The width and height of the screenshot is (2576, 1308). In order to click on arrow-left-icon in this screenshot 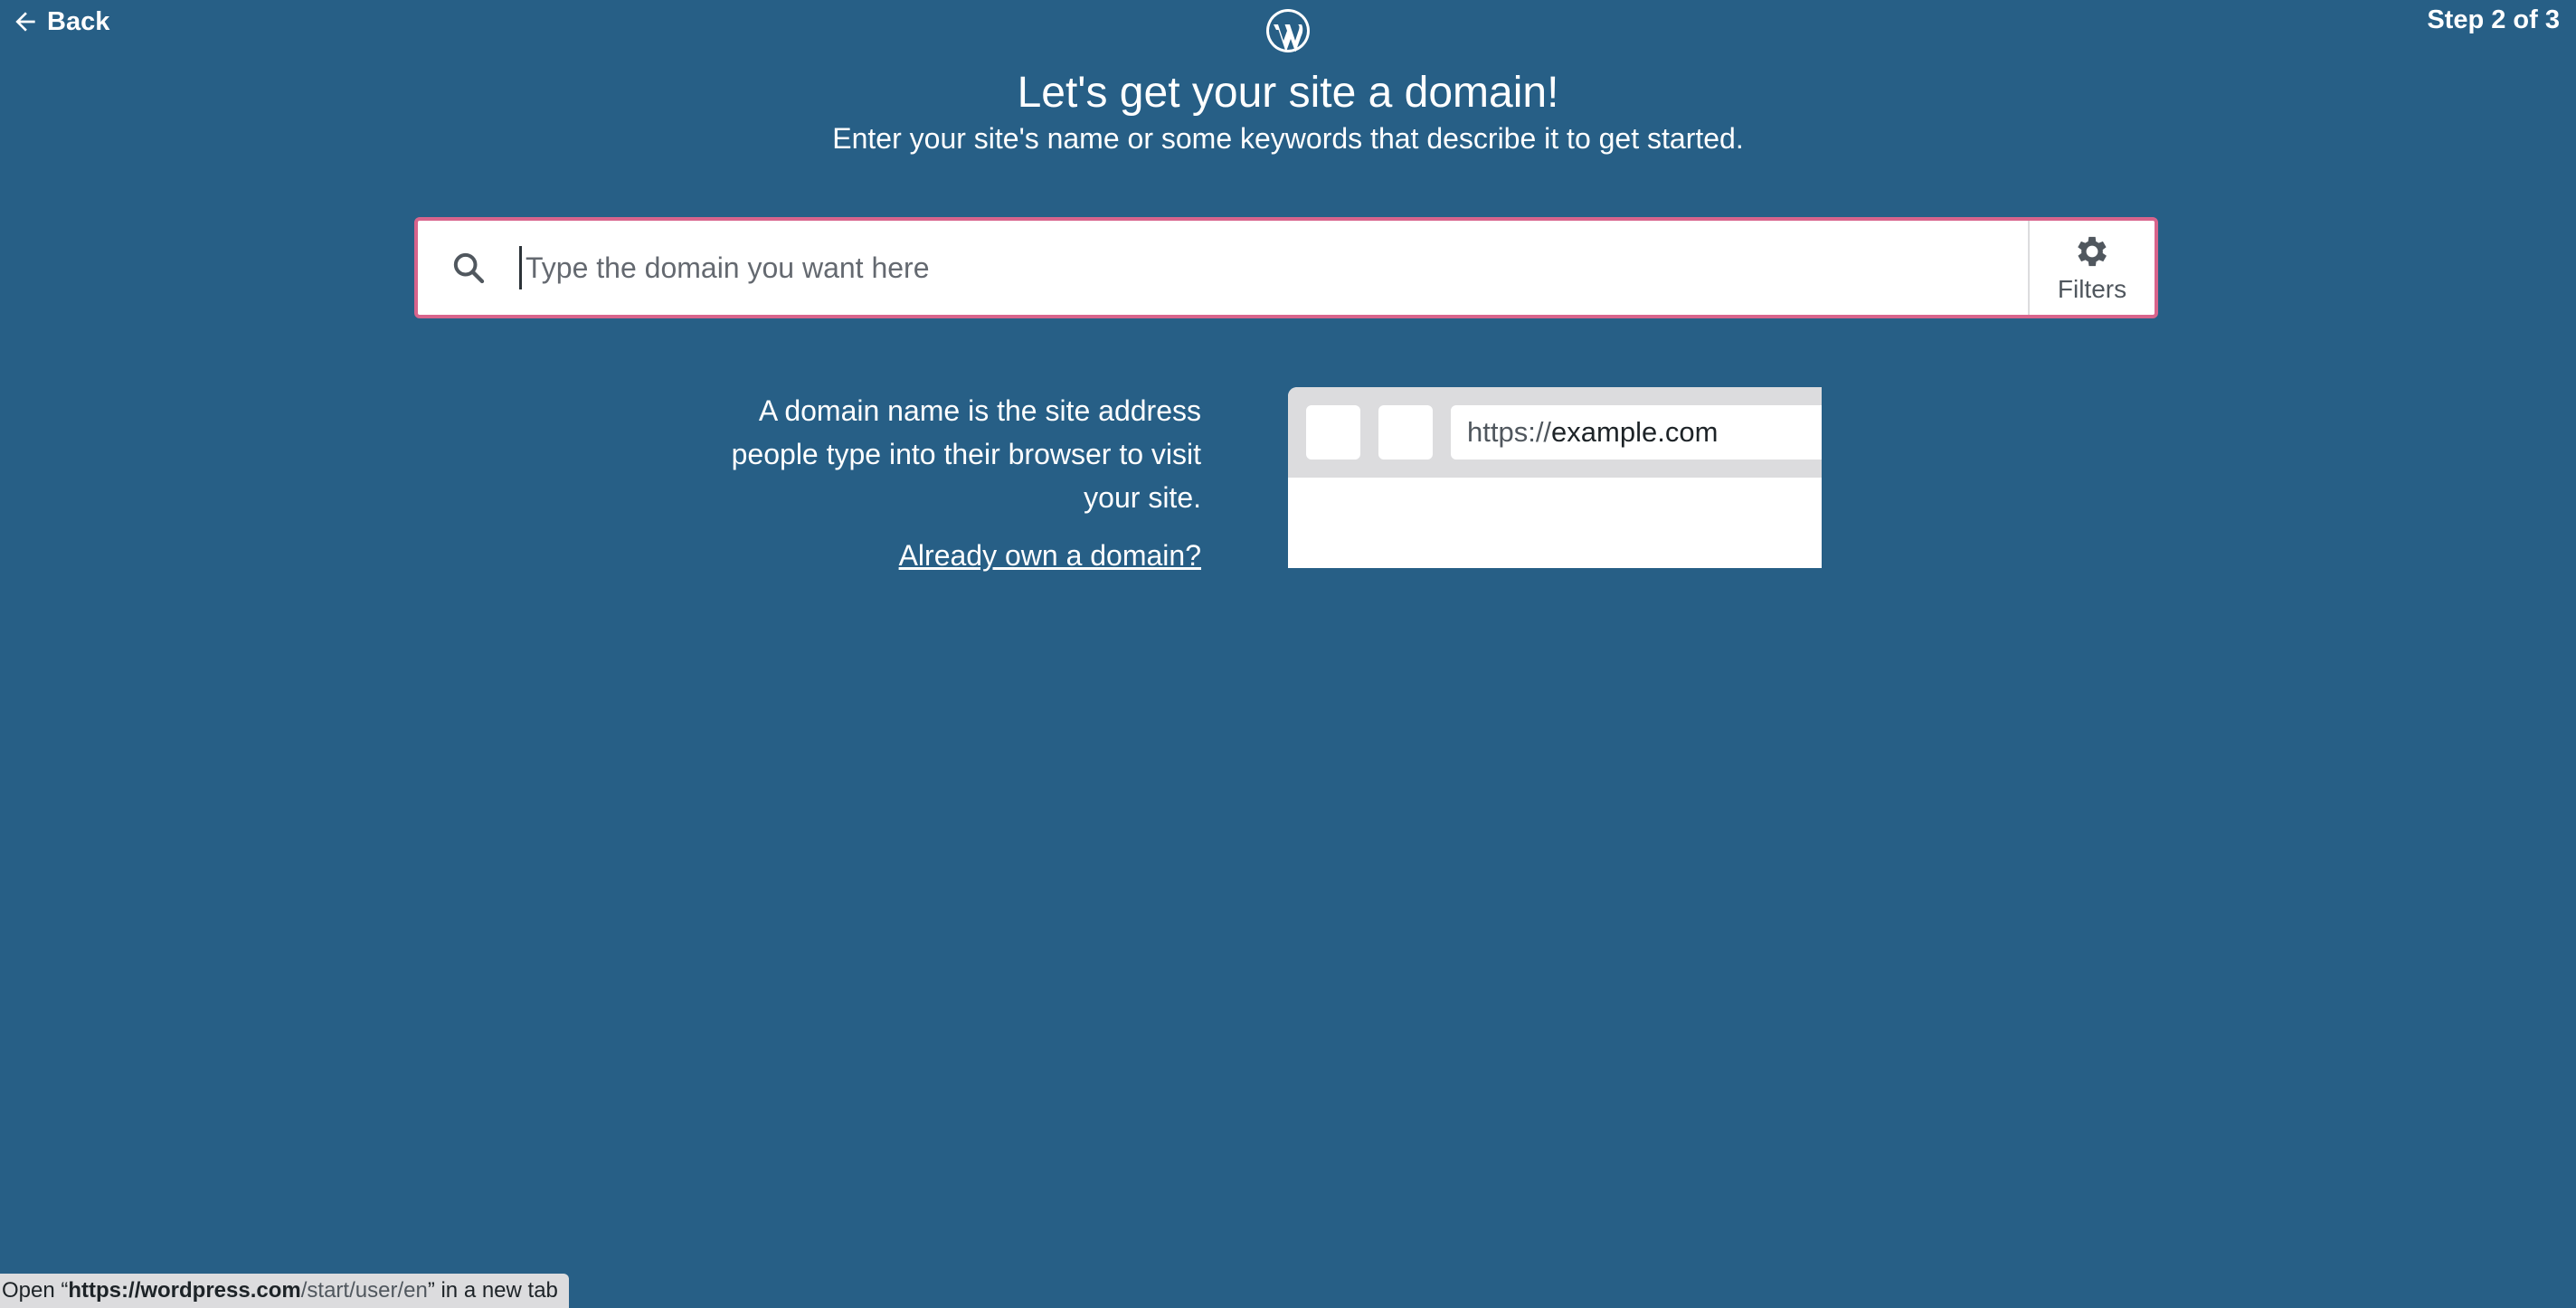, I will do `click(25, 22)`.